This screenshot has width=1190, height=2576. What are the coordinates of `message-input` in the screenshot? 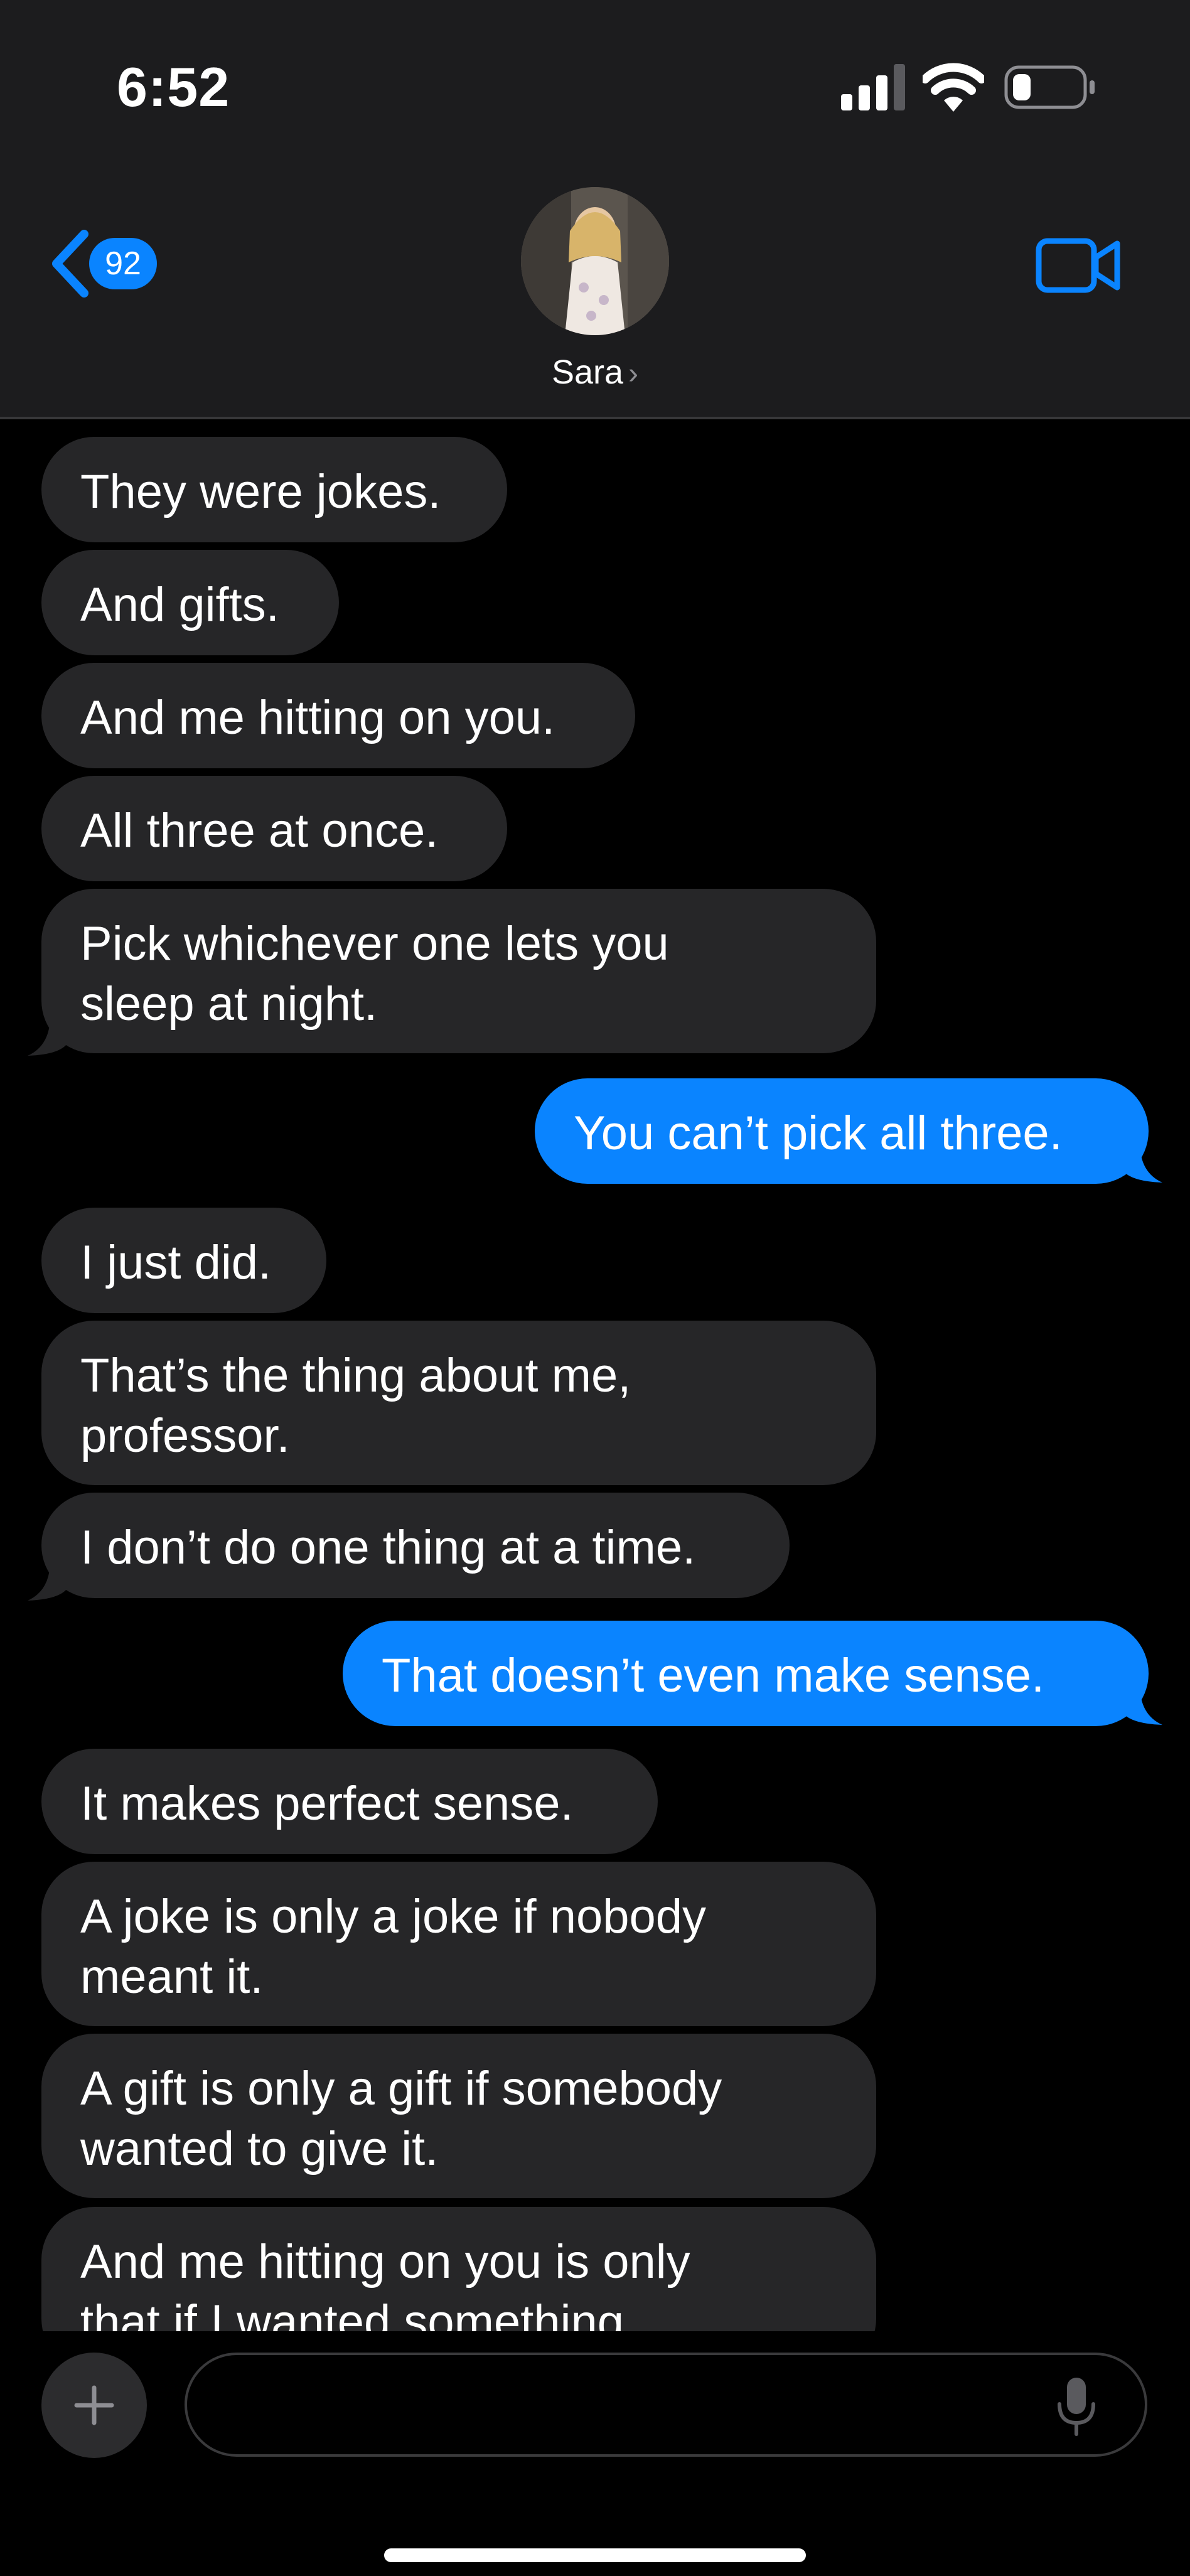 It's located at (666, 2405).